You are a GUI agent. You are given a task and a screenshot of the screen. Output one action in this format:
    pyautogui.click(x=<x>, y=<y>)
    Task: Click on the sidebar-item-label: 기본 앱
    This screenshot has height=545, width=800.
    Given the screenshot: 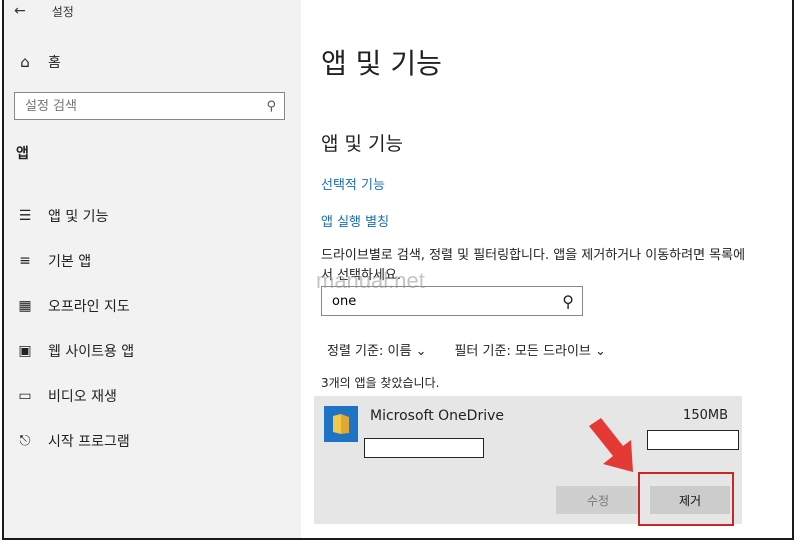 What is the action you would take?
    pyautogui.click(x=70, y=261)
    